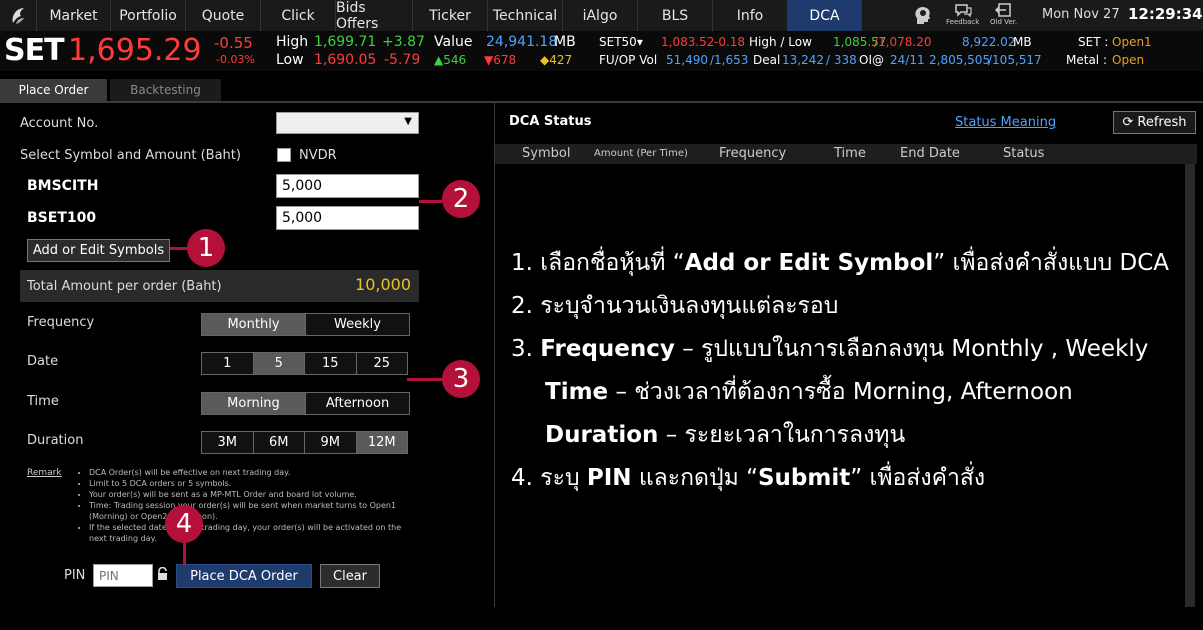 The image size is (1203, 630). Describe the element at coordinates (729, 60) in the screenshot. I see `fuop-b: /1,653` at that location.